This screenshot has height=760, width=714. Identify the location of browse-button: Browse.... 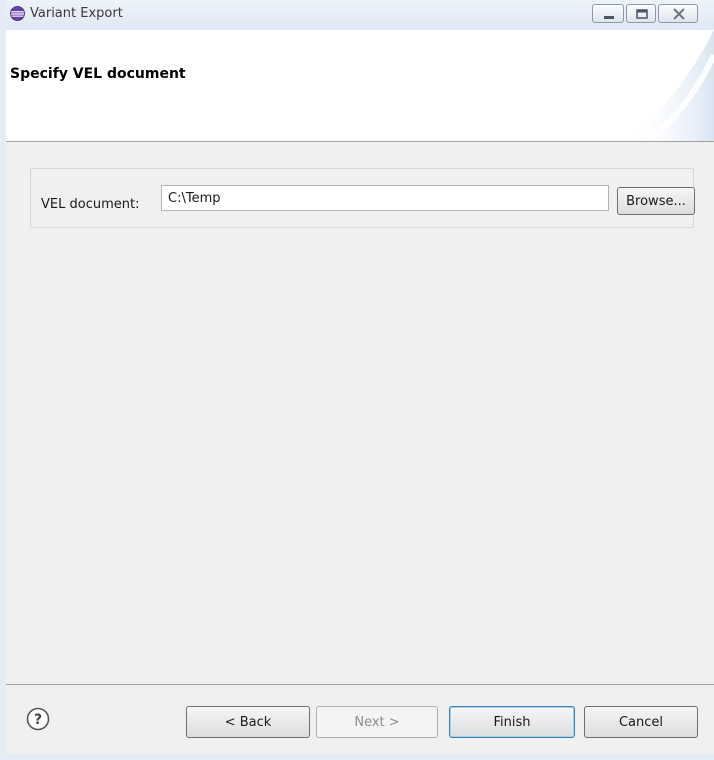
(656, 201).